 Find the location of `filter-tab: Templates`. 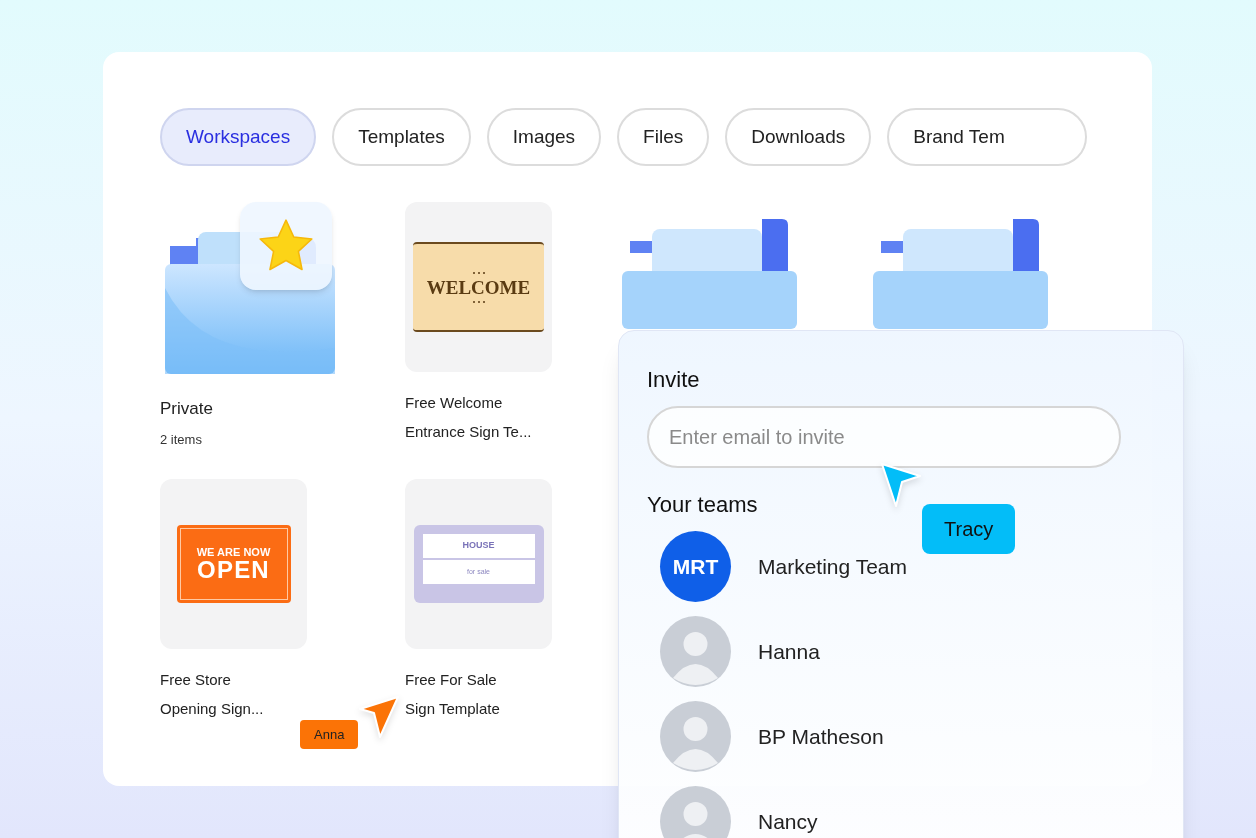

filter-tab: Templates is located at coordinates (401, 137).